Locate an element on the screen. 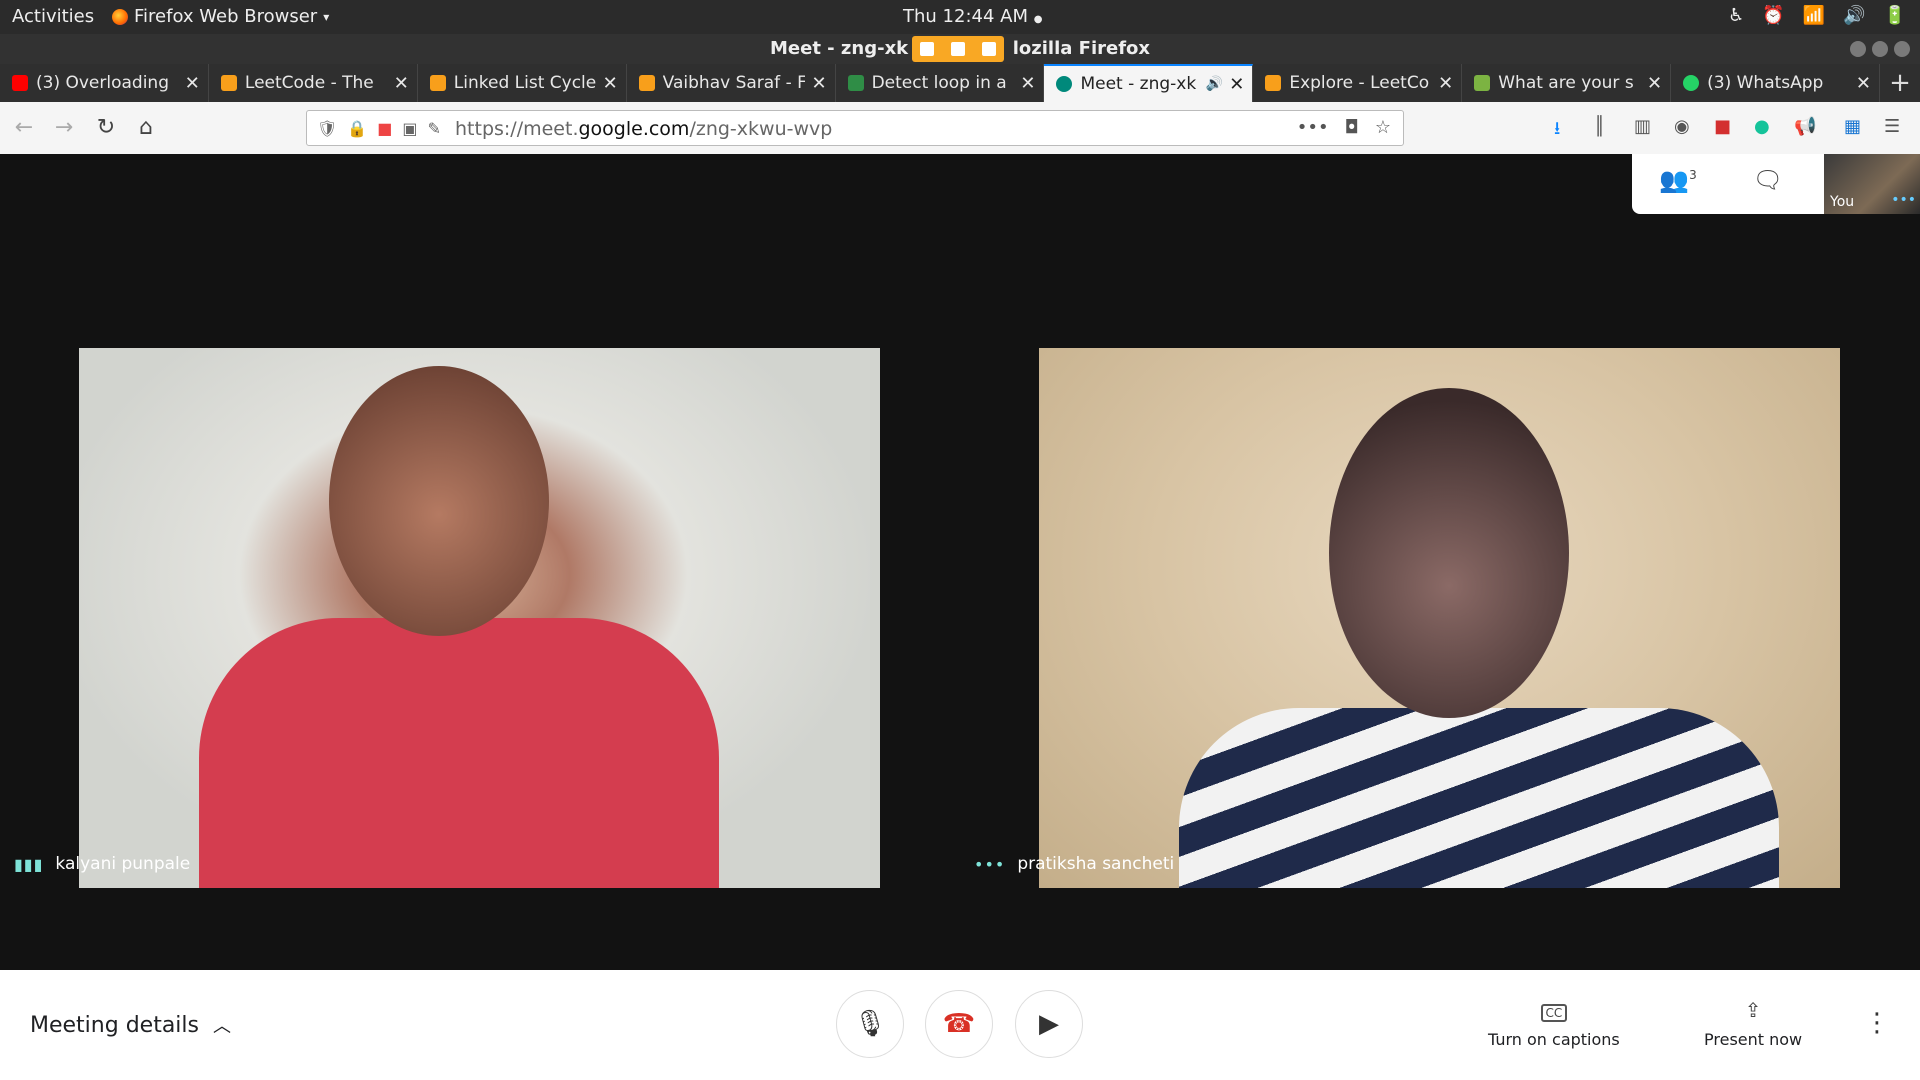  shield-icon: 🛡 is located at coordinates (327, 128).